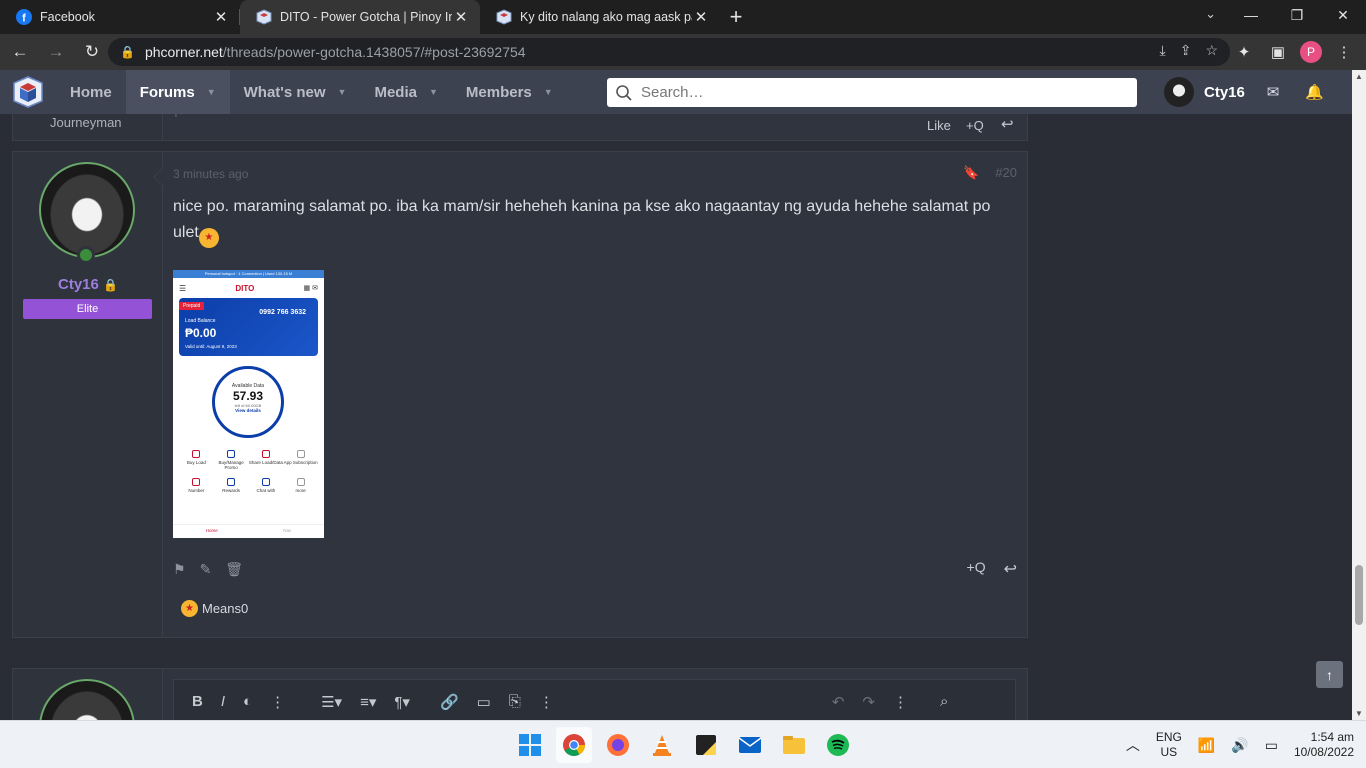 This screenshot has height=768, width=1366. Describe the element at coordinates (971, 173) in the screenshot. I see `bookmark-icon: 🔖` at that location.